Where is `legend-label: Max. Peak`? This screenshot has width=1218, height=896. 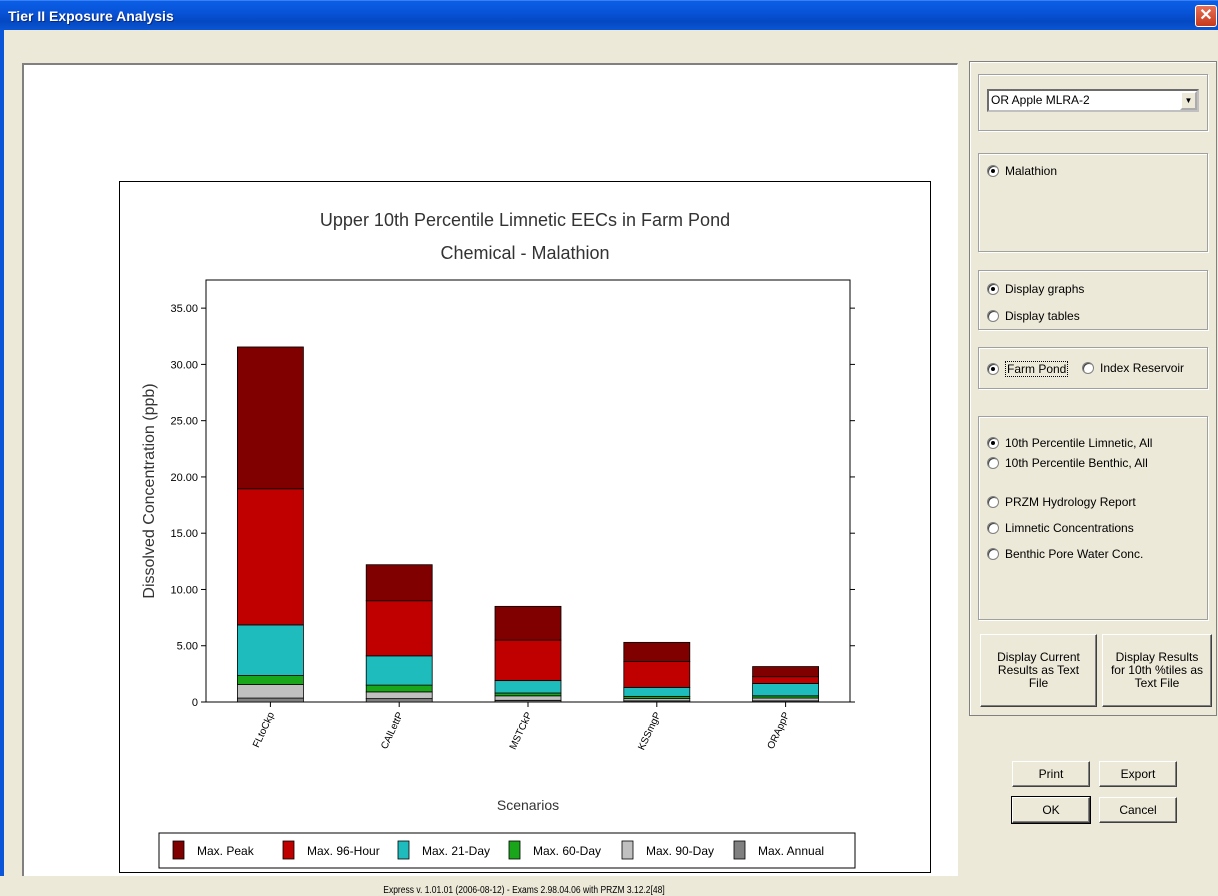
legend-label: Max. Peak is located at coordinates (226, 851).